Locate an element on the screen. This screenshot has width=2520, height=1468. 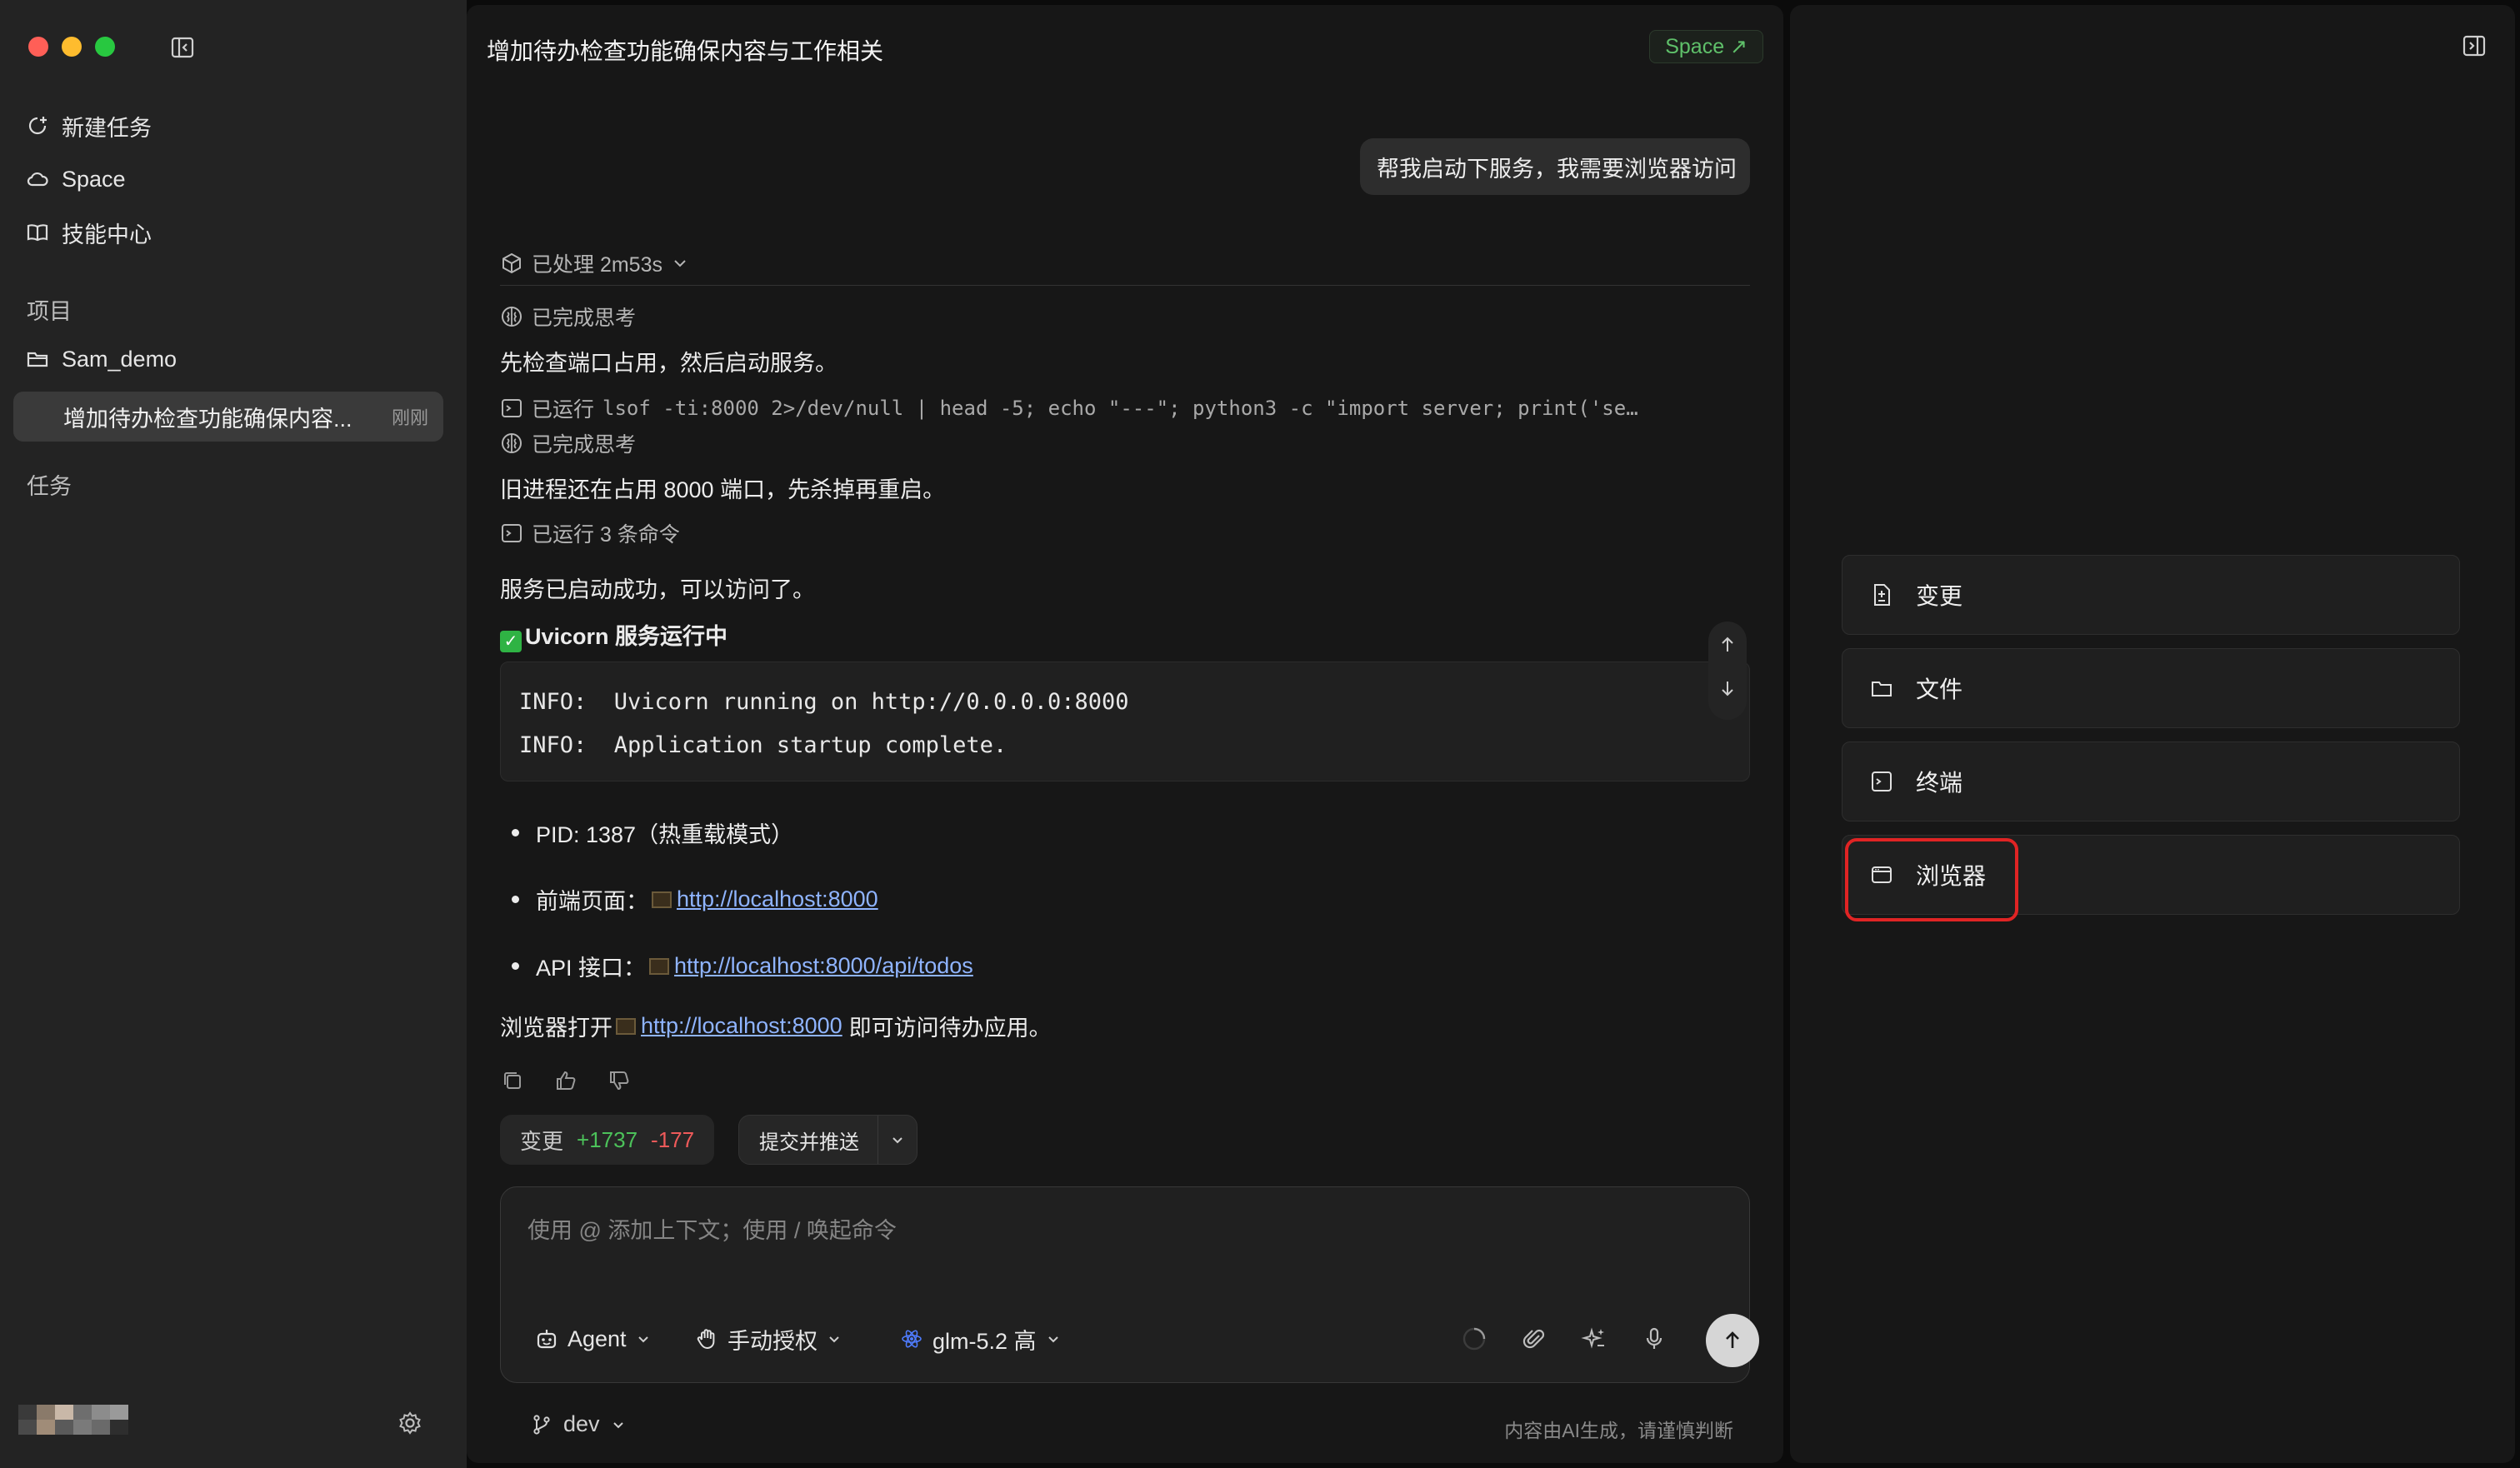
projects-heading: 项目 is located at coordinates (49, 312).